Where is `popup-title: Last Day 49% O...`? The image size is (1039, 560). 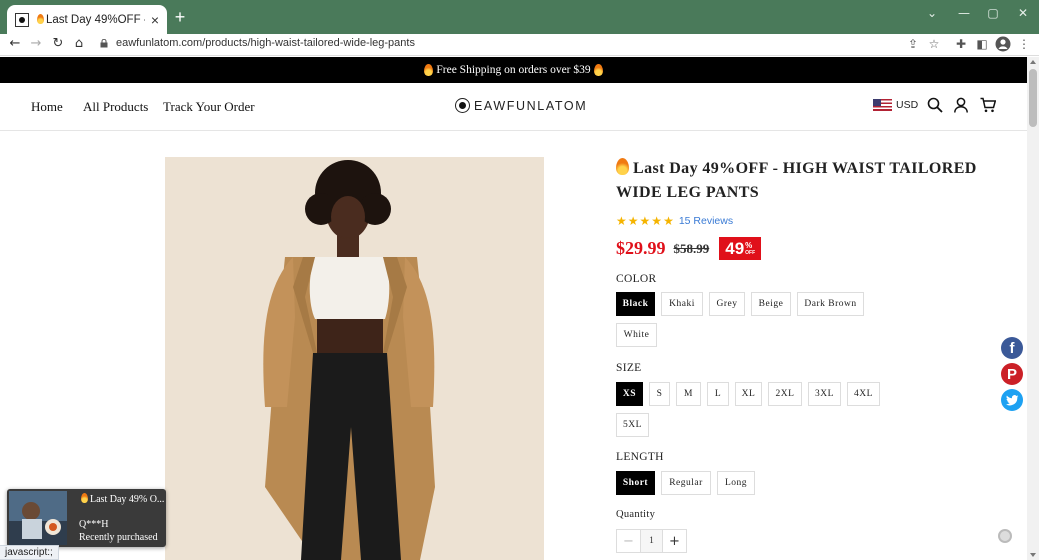
popup-title: Last Day 49% O... is located at coordinates (127, 499).